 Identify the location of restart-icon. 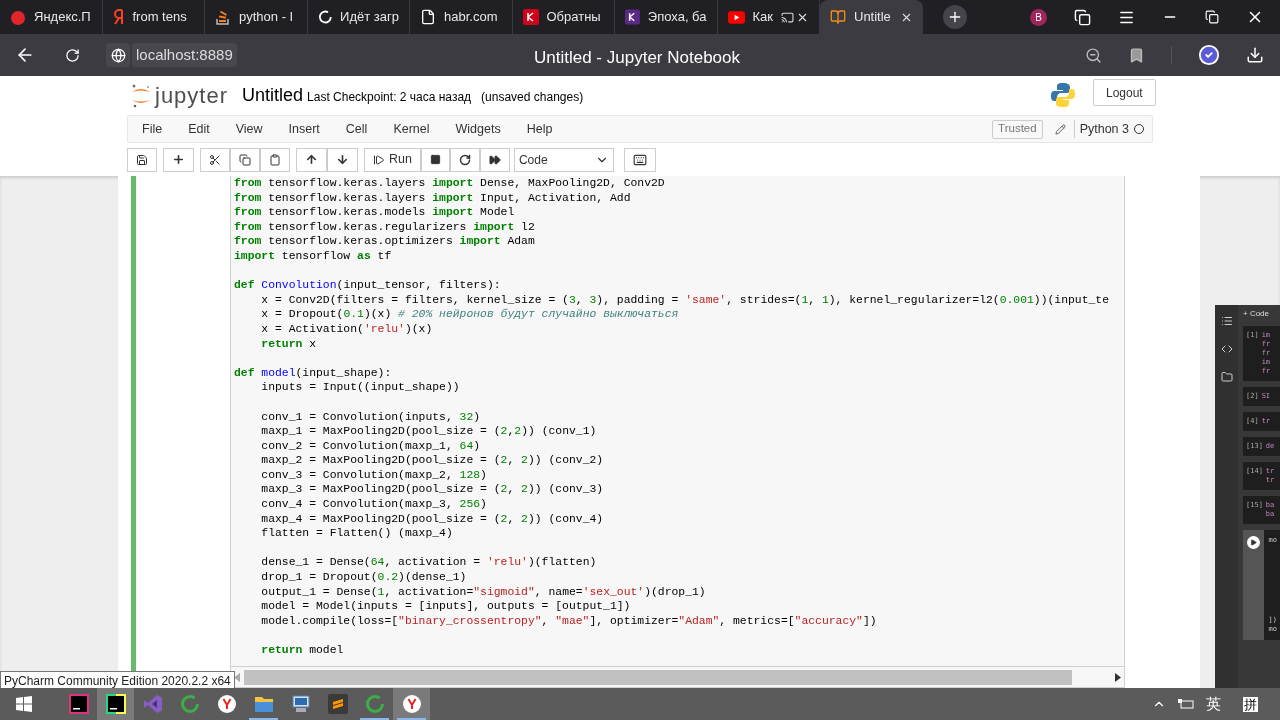
(464, 159).